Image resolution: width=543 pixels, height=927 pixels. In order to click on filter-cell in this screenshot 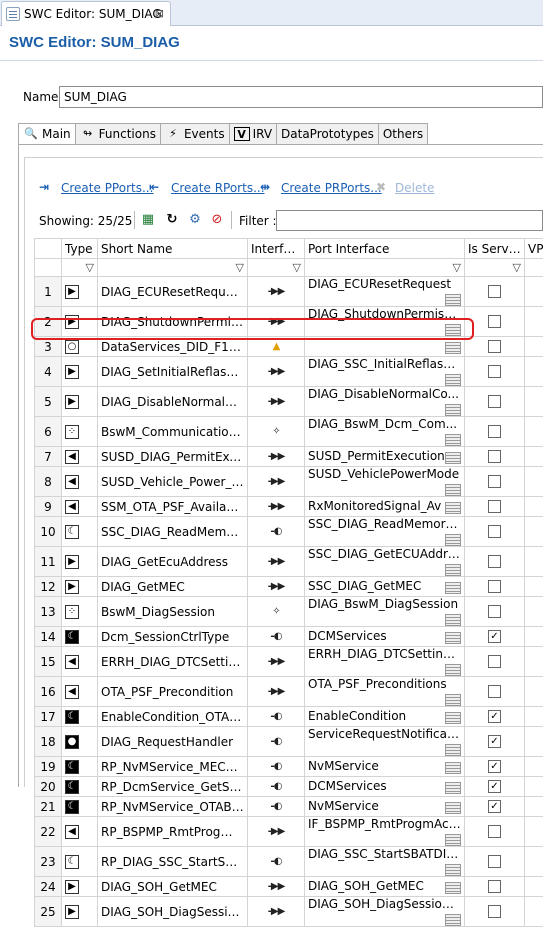, I will do `click(534, 268)`.